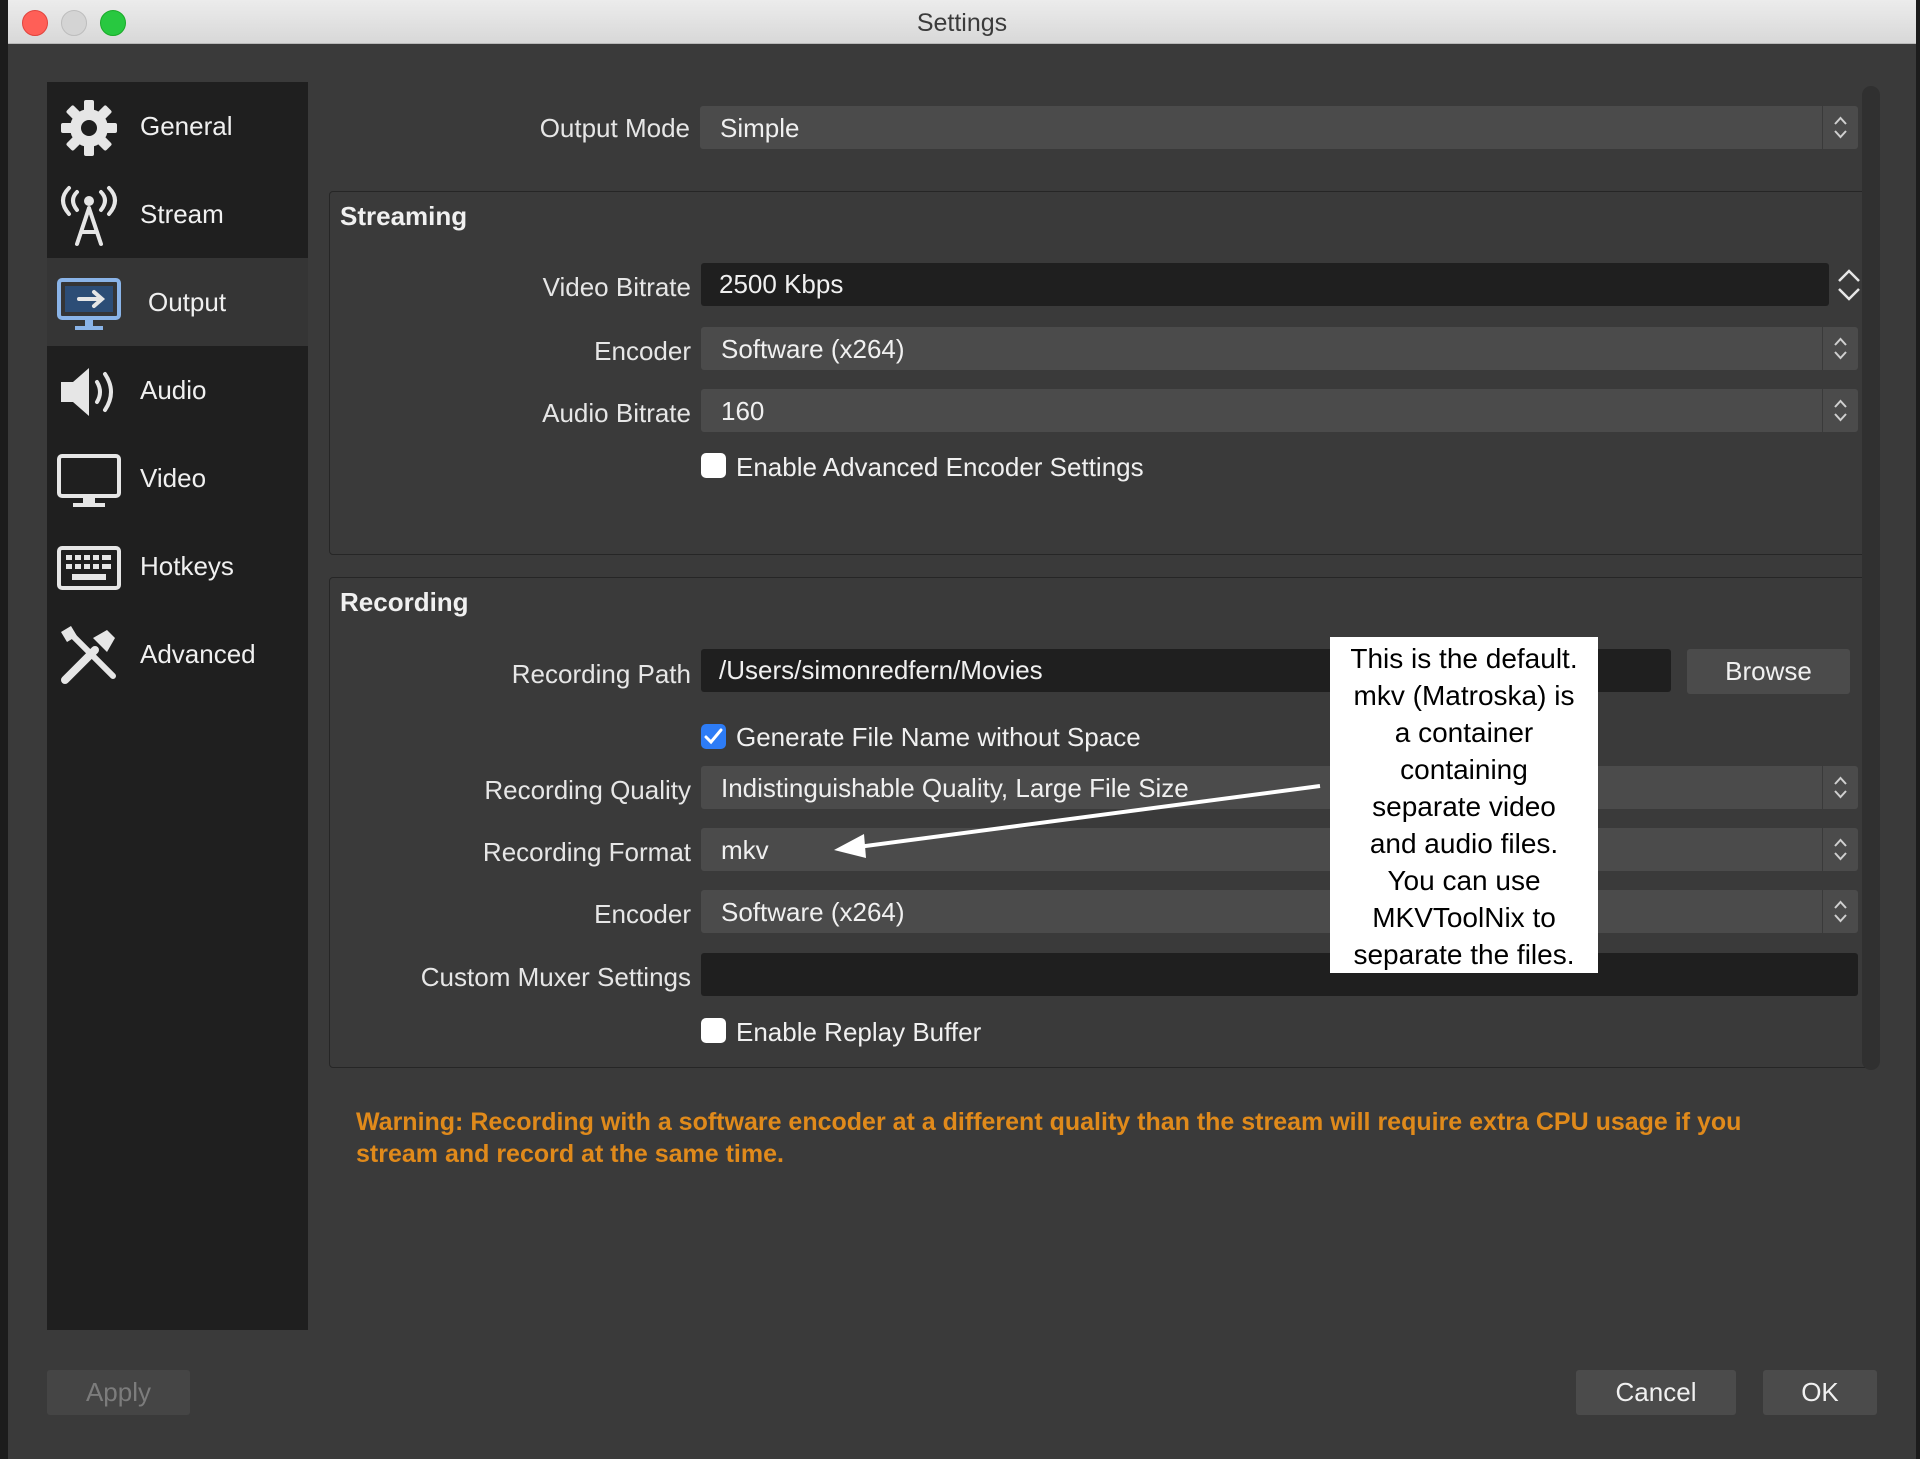  Describe the element at coordinates (713, 1030) in the screenshot. I see `replay-buffer-checkbox` at that location.